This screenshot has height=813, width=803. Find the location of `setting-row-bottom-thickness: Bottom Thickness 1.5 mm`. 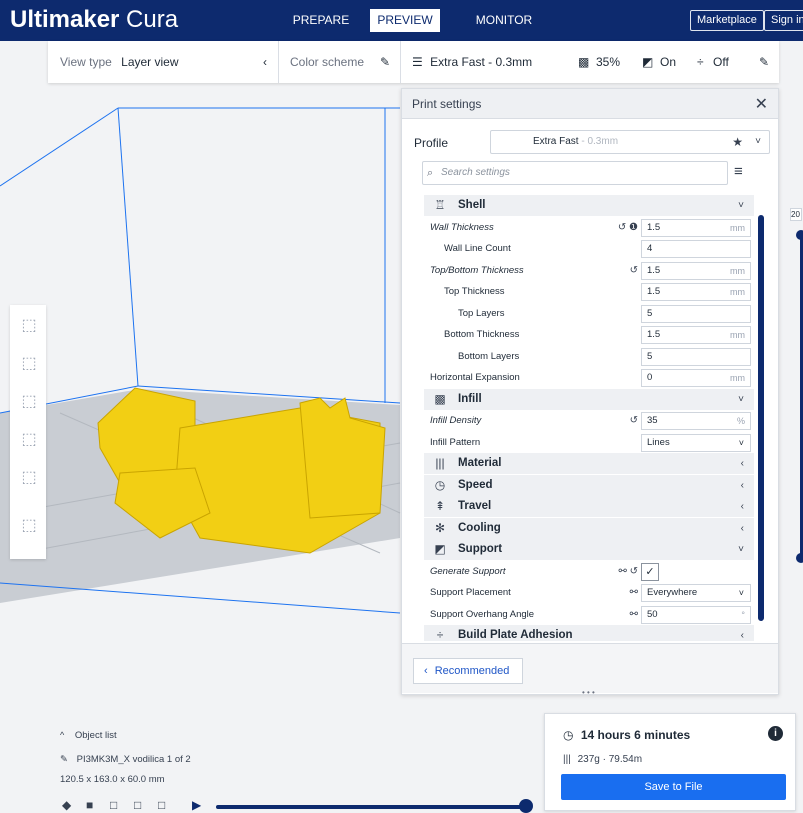

setting-row-bottom-thickness: Bottom Thickness 1.5 mm is located at coordinates (589, 334).